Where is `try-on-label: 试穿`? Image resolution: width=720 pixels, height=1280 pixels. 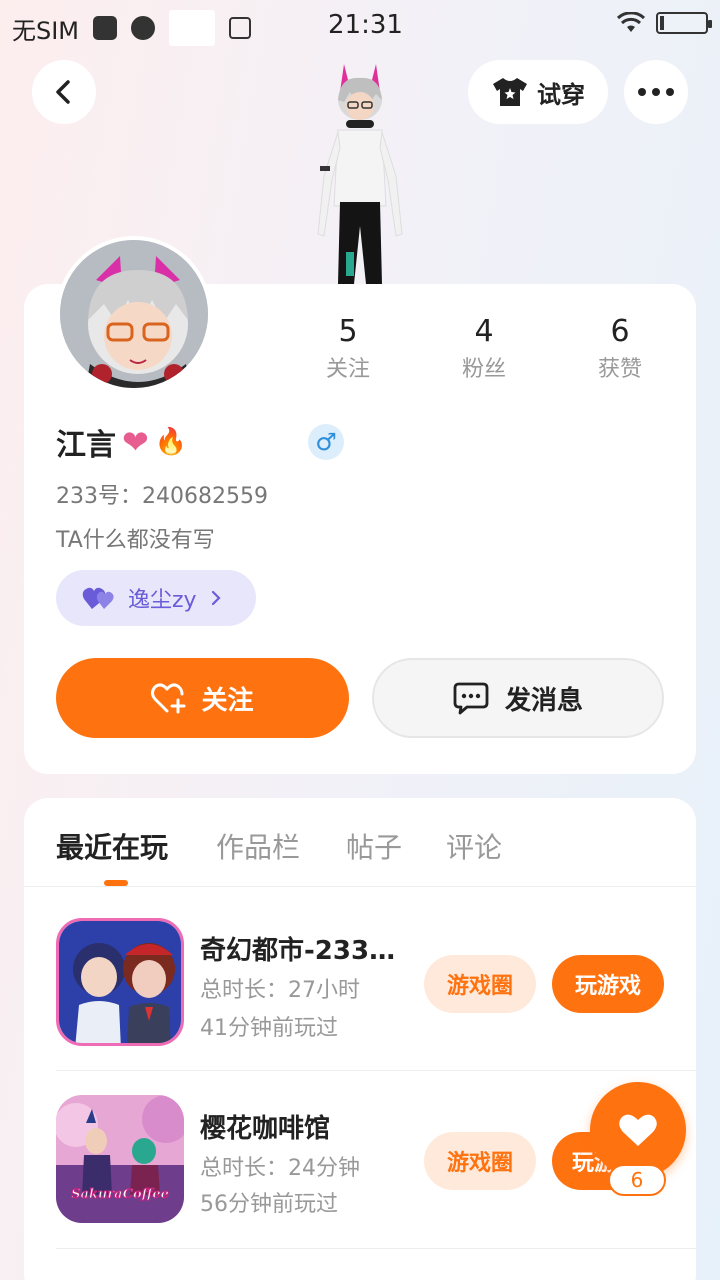
try-on-label: 试穿 is located at coordinates (561, 94).